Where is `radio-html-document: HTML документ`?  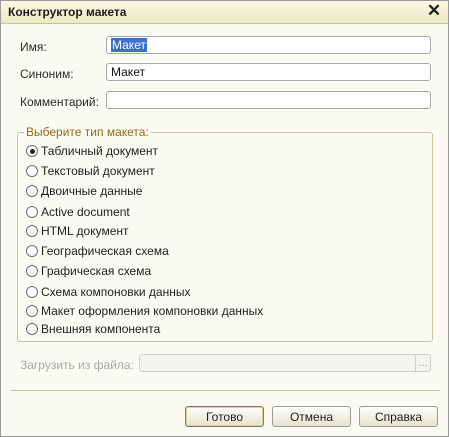 radio-html-document: HTML документ is located at coordinates (77, 231).